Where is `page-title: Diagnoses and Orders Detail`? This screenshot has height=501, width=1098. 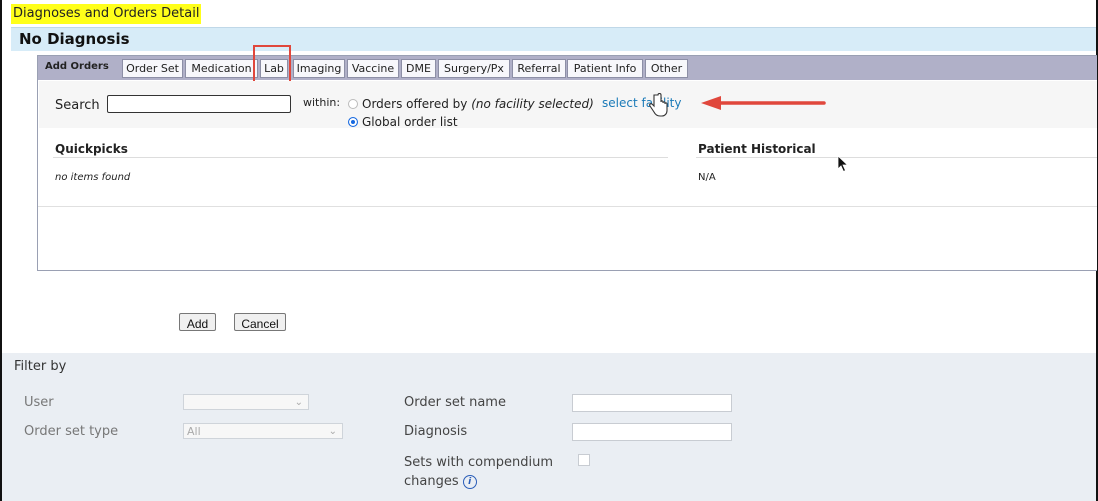
page-title: Diagnoses and Orders Detail is located at coordinates (106, 14).